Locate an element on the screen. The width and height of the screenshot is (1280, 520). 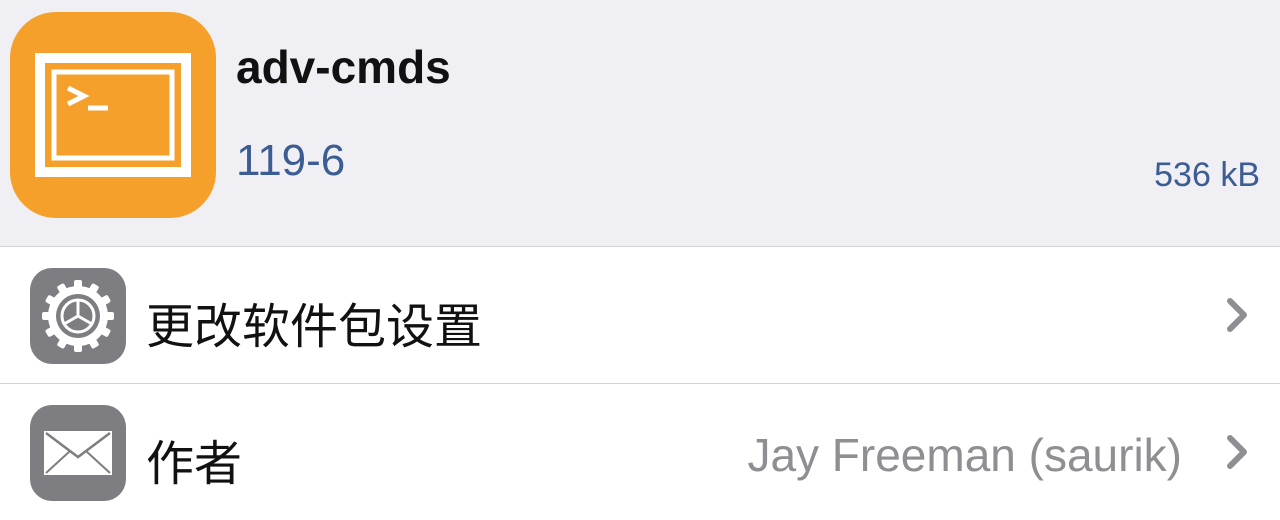
package-version: 119-6 is located at coordinates (291, 160).